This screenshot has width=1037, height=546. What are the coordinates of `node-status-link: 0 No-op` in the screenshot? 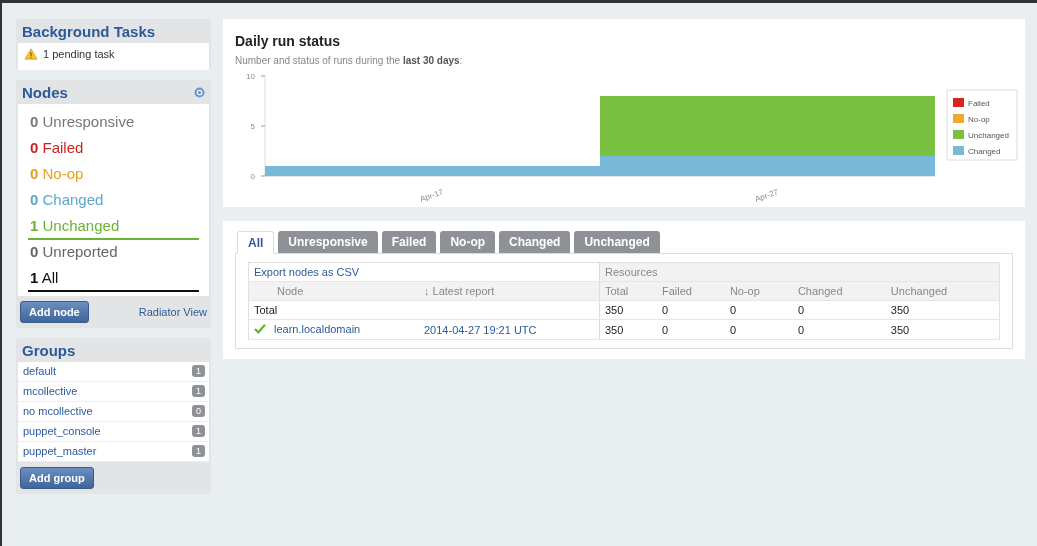 It's located at (113, 175).